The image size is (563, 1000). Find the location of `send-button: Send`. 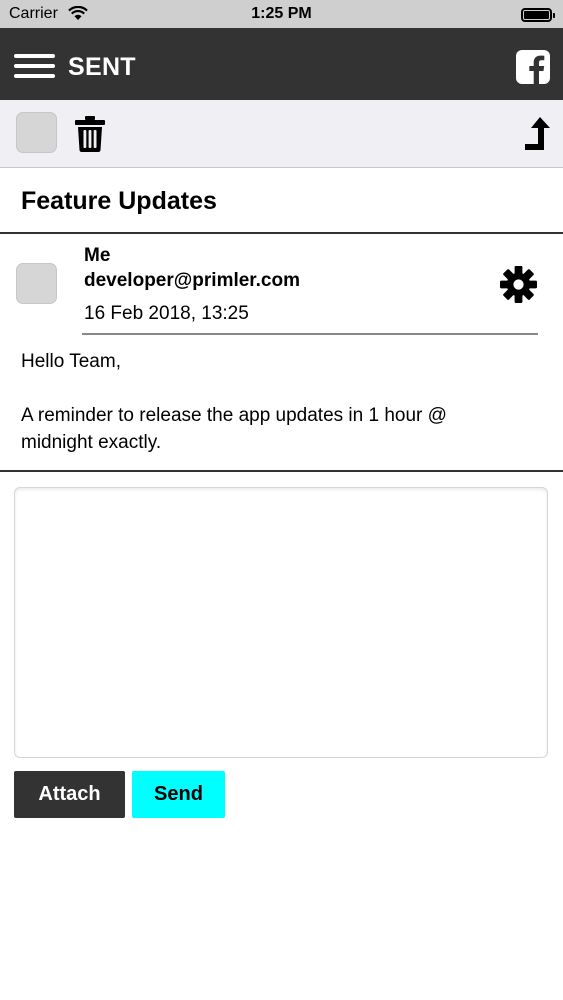

send-button: Send is located at coordinates (178, 794).